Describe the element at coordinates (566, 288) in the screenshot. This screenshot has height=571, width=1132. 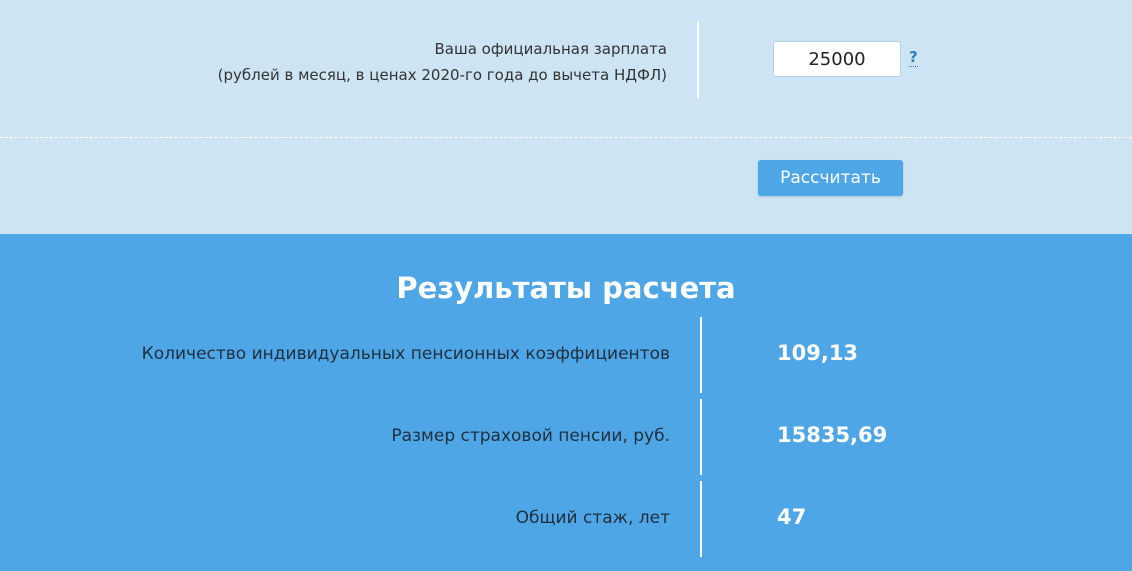
I see `results-title: Результаты расчета` at that location.